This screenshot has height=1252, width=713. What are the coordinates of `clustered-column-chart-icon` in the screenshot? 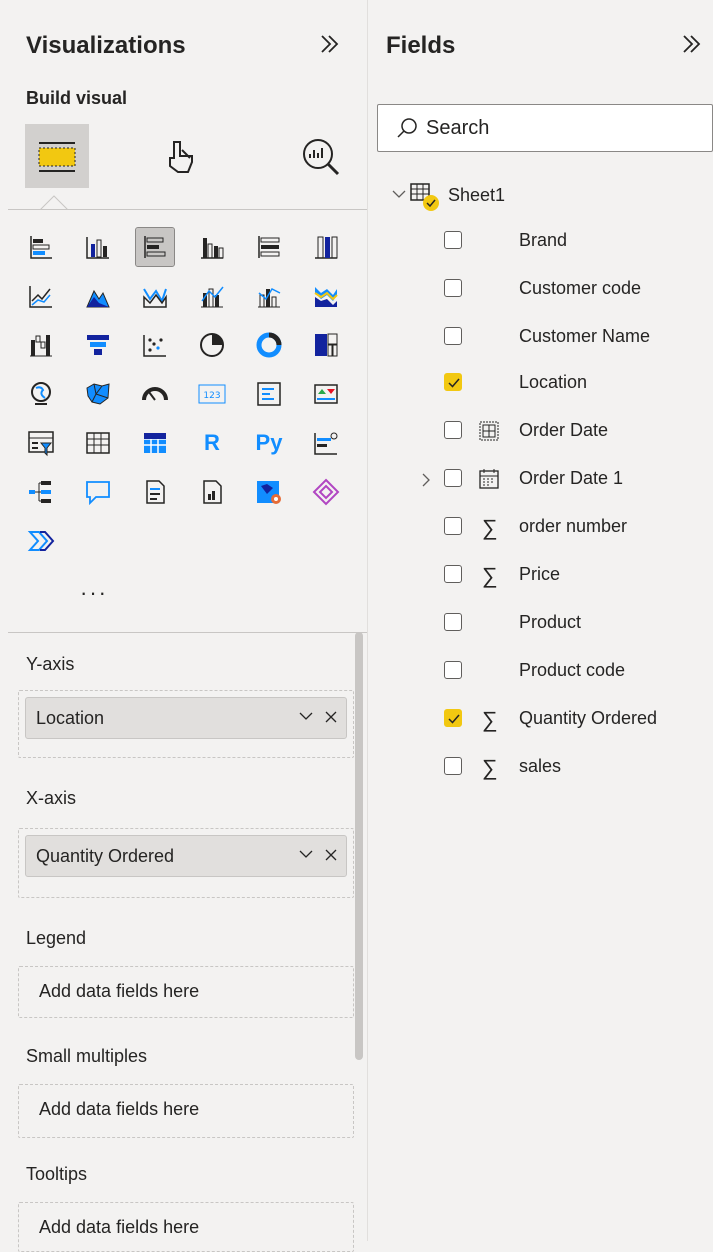 It's located at (212, 247).